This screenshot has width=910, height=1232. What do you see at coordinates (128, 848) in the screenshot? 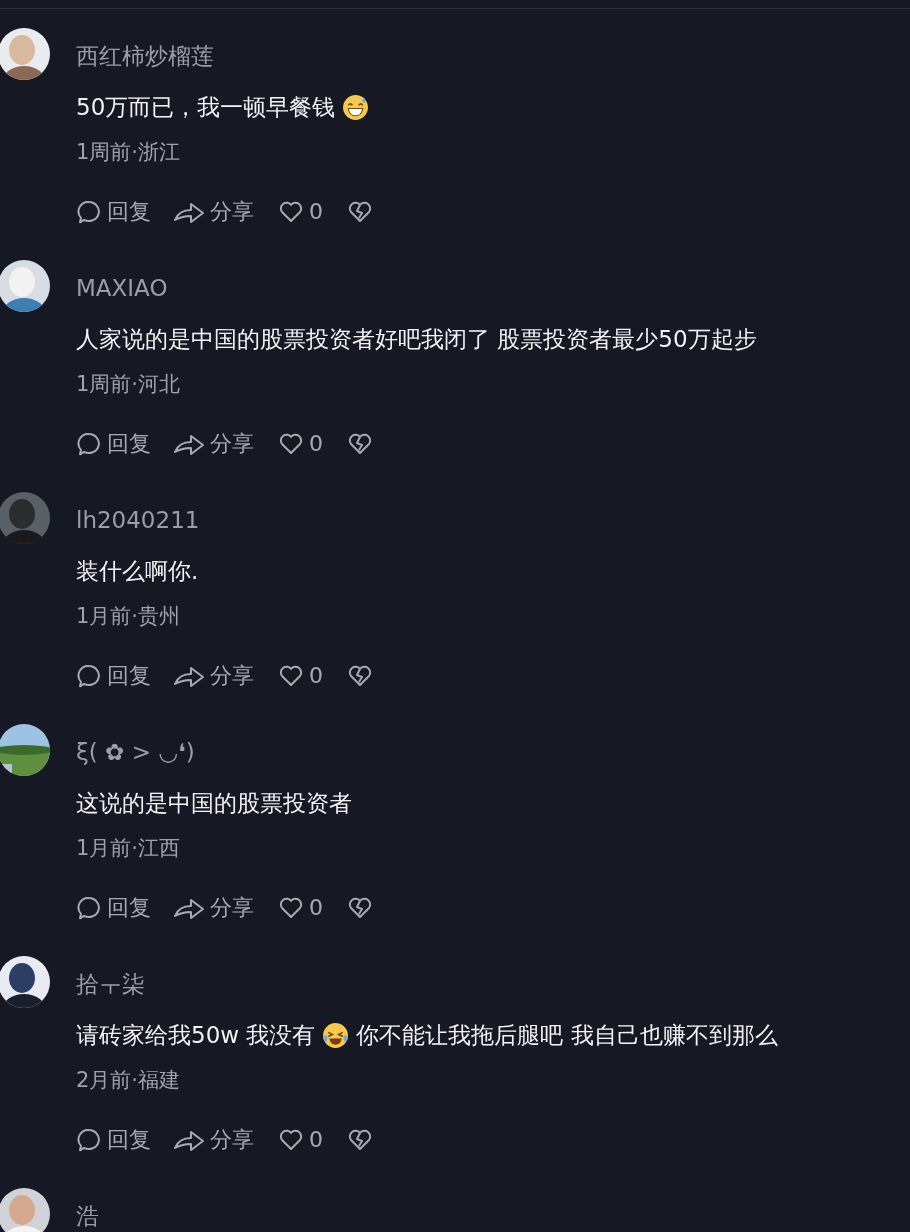
I see `comment-time-location: 1月前·江西` at bounding box center [128, 848].